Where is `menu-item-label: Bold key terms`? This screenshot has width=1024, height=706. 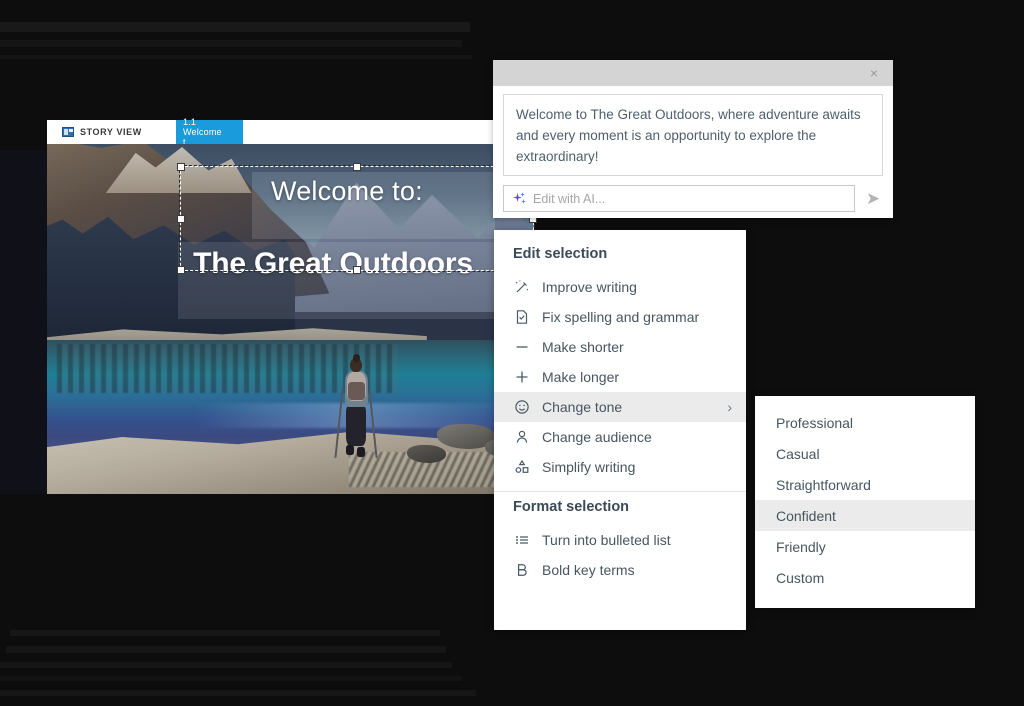
menu-item-label: Bold key terms is located at coordinates (588, 570).